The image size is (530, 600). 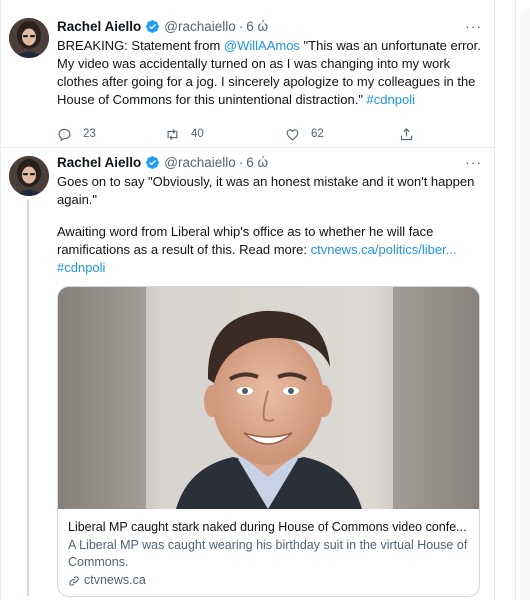 What do you see at coordinates (184, 134) in the screenshot?
I see `retweet-button: 40` at bounding box center [184, 134].